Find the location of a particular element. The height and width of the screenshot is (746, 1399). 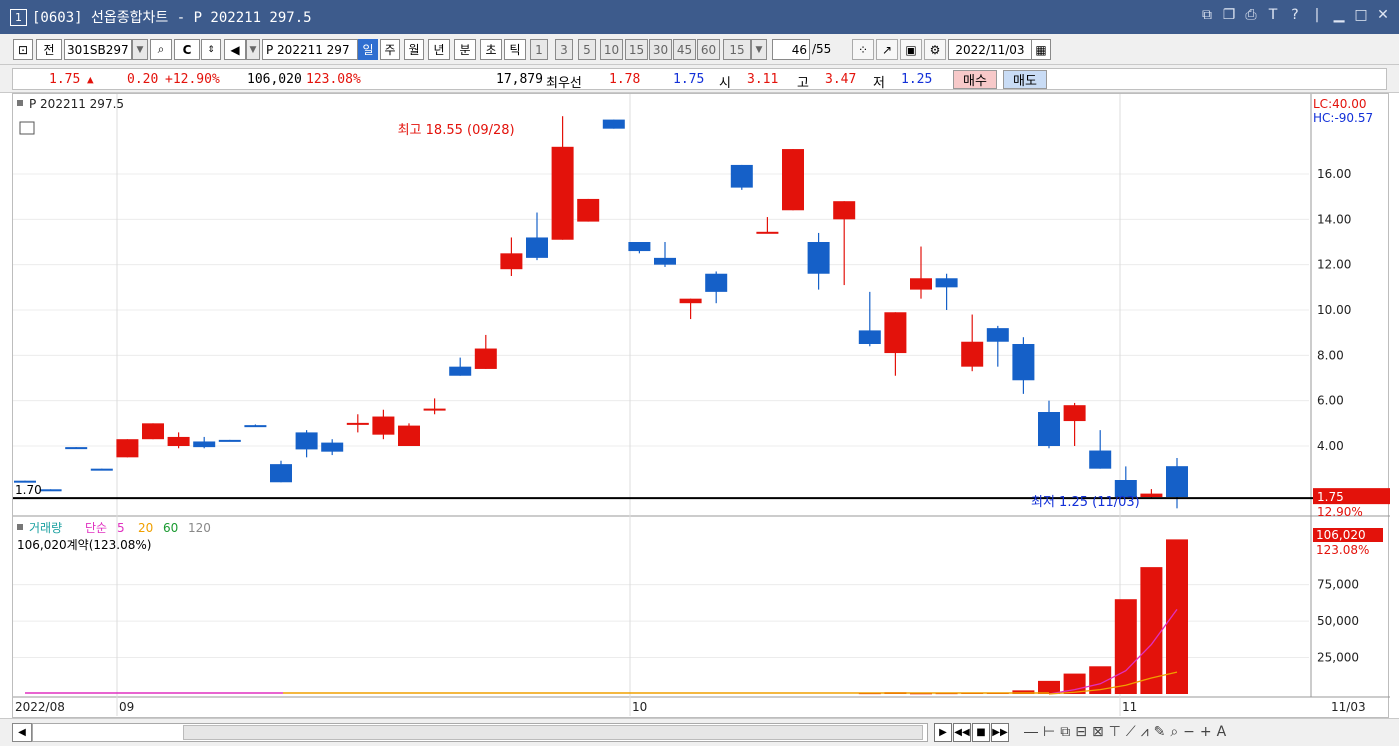

interval-15: 15 is located at coordinates (636, 49).